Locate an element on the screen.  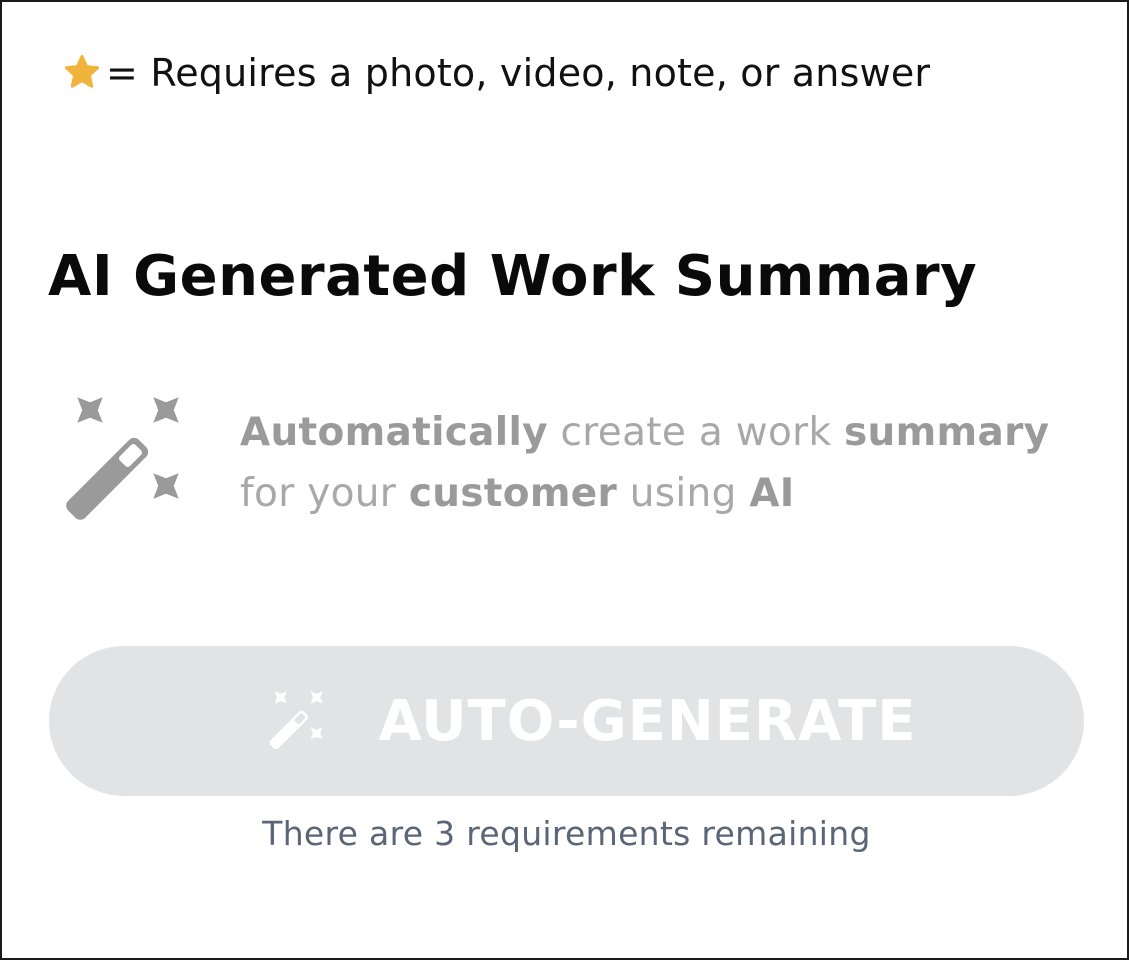
promo-emphasis-text: AI is located at coordinates (772, 493).